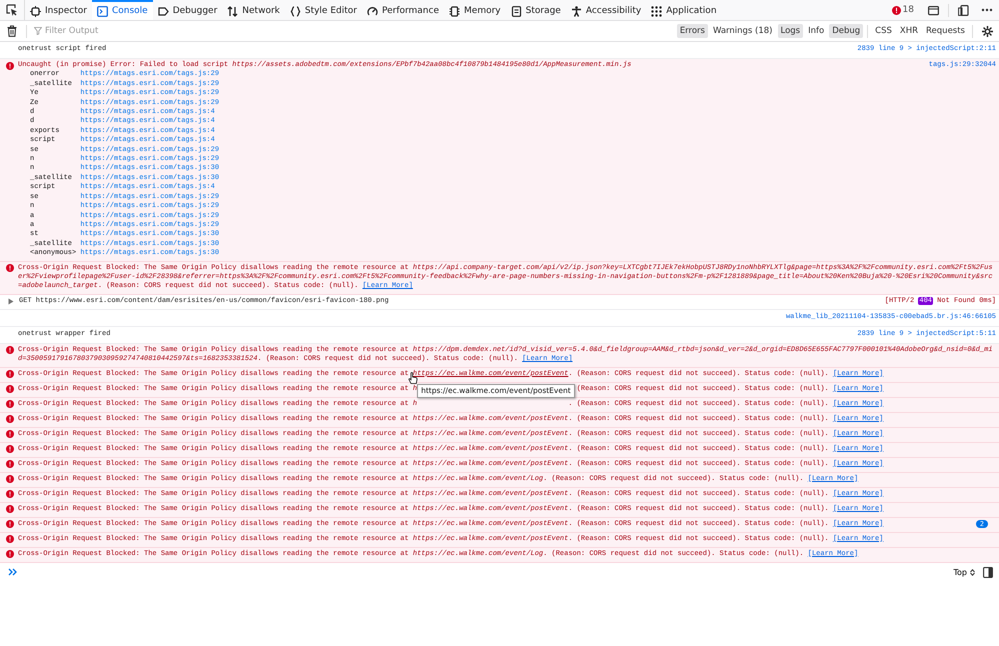 The width and height of the screenshot is (999, 646). What do you see at coordinates (909, 31) in the screenshot?
I see `filter-toggle: XHR` at bounding box center [909, 31].